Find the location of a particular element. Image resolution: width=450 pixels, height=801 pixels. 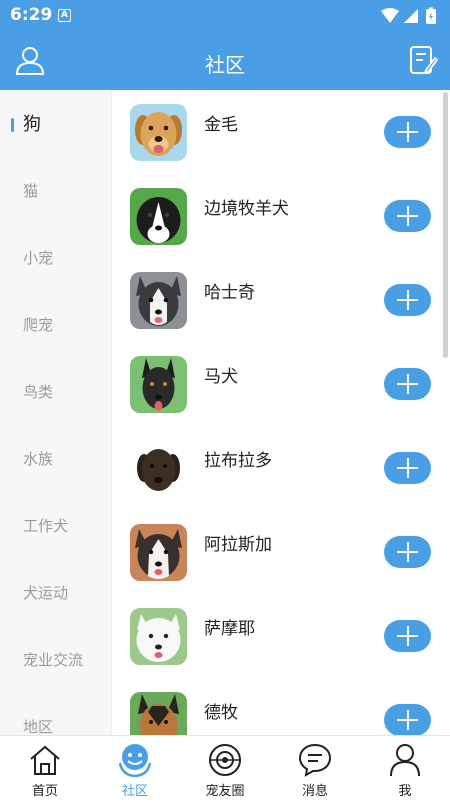

sidebar-item-reptile: 爬宠 is located at coordinates (55, 325).